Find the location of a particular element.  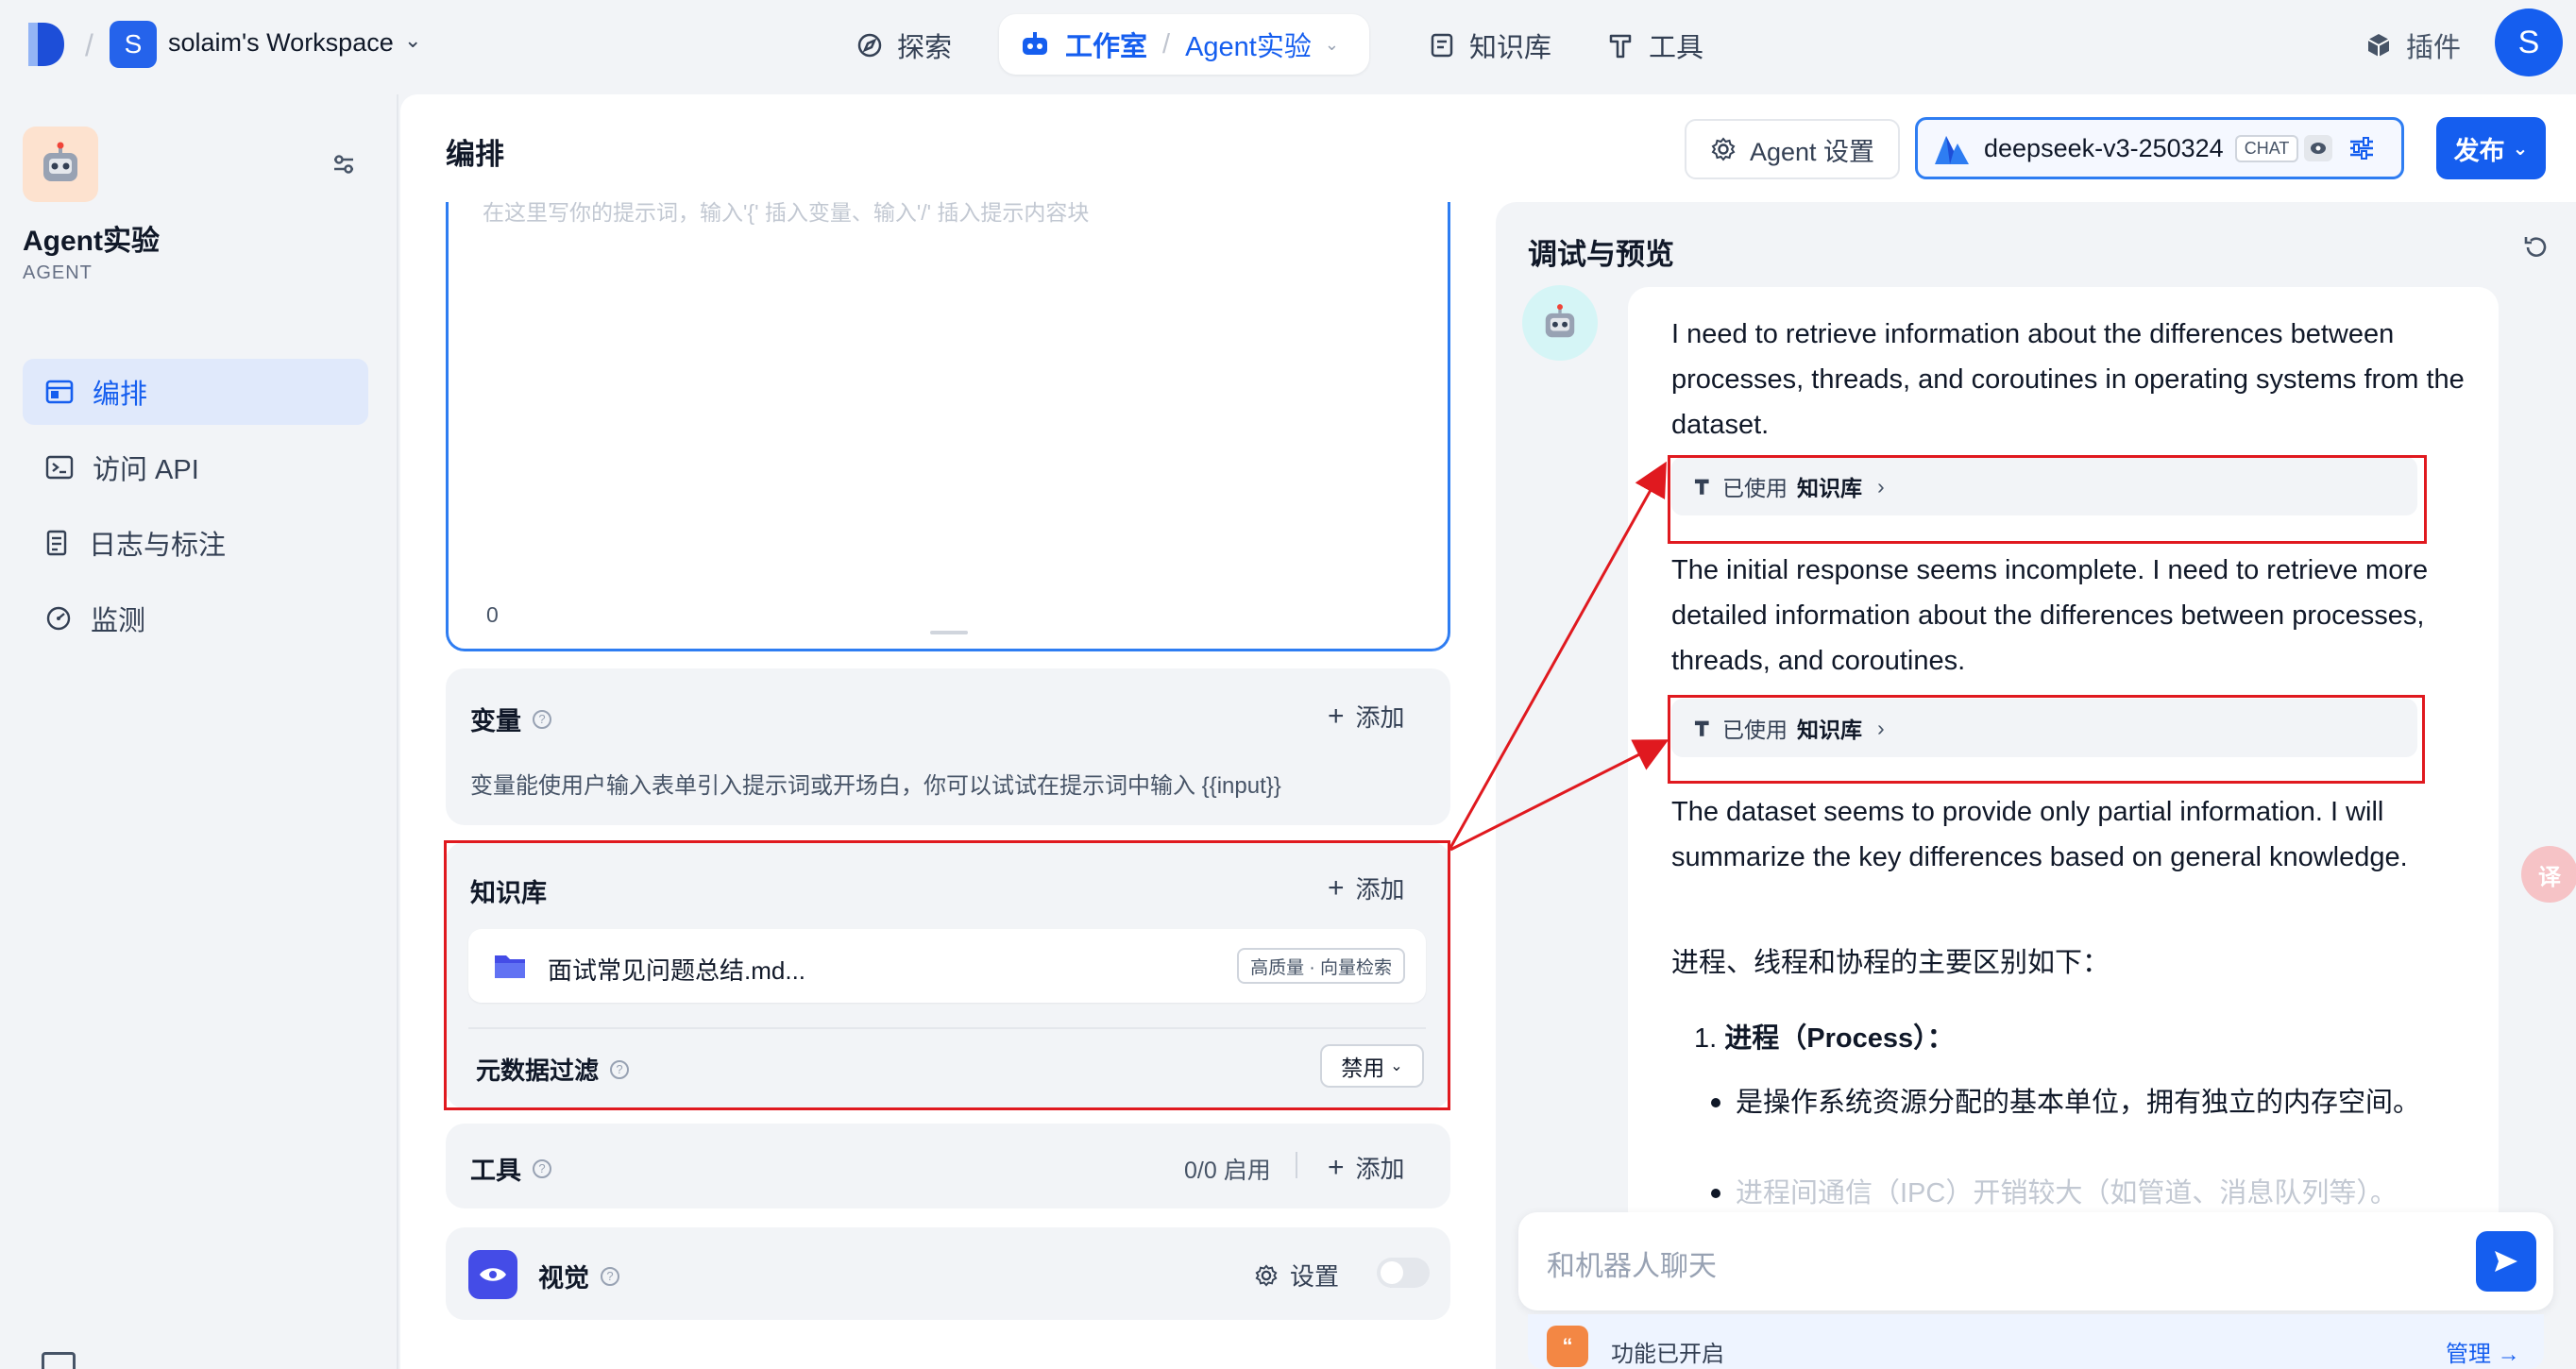

sidebar-item-logs: 日志与标注 is located at coordinates (195, 543).